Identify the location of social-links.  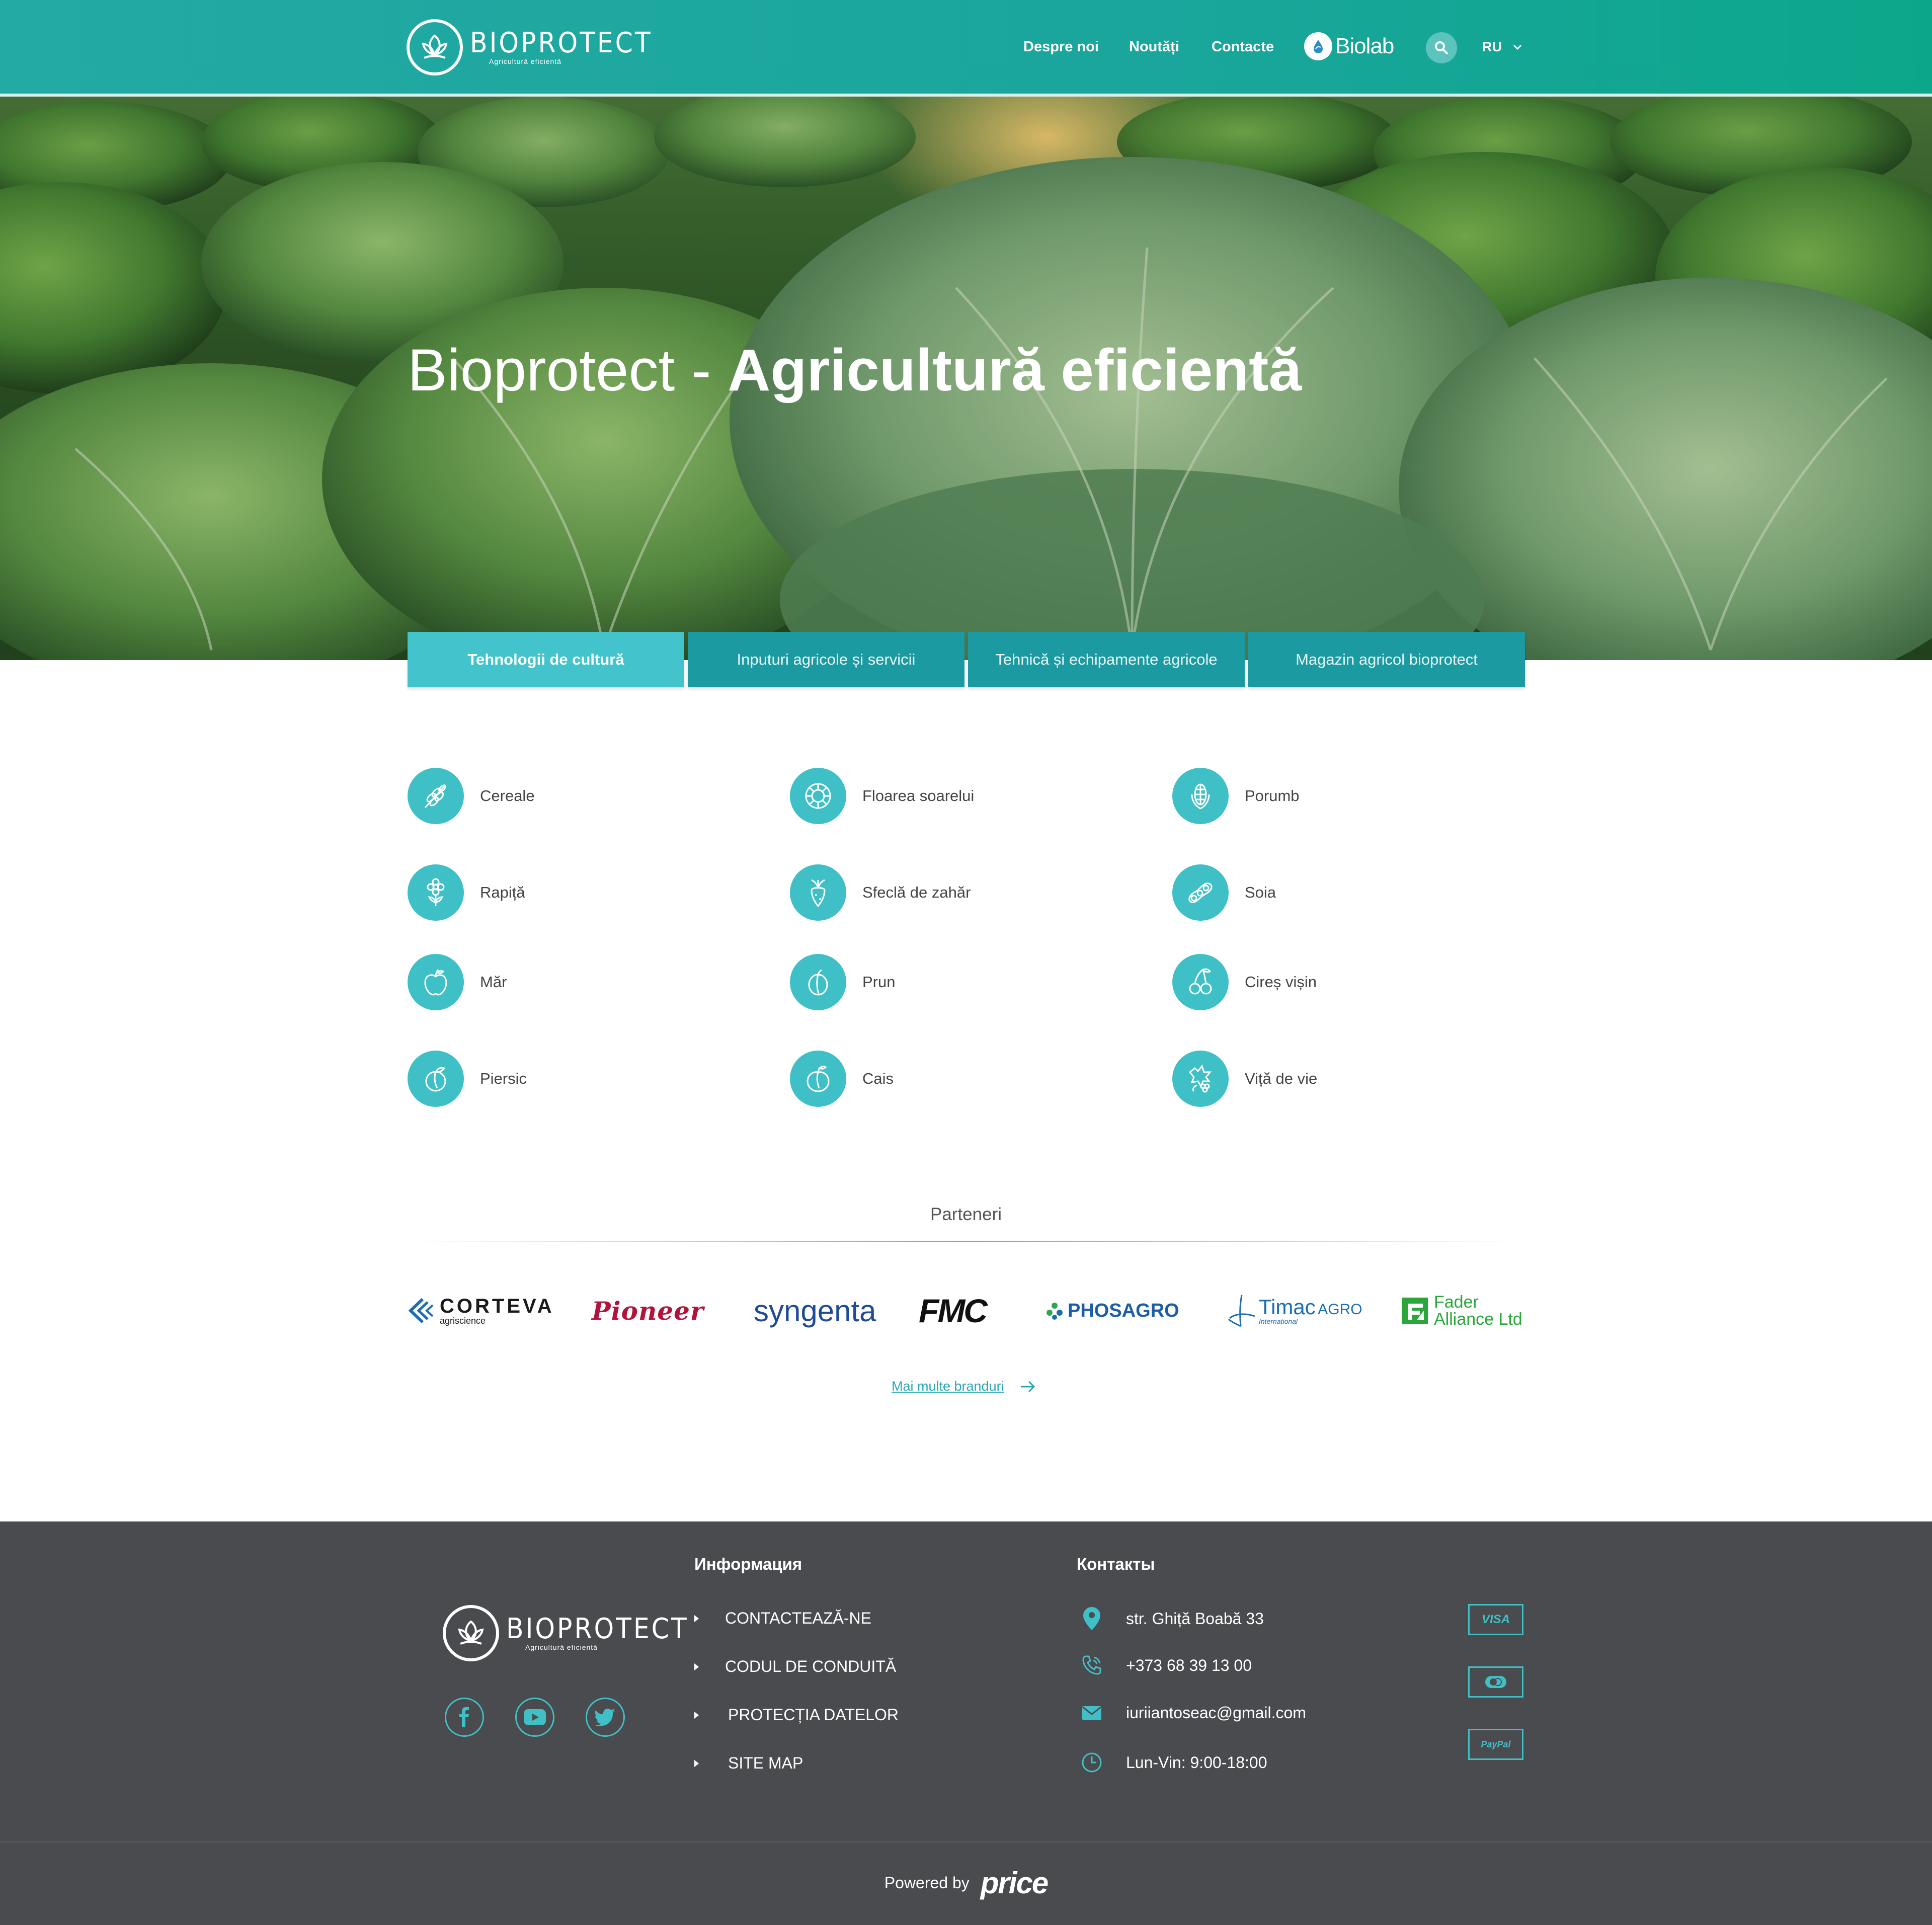
(551, 1717).